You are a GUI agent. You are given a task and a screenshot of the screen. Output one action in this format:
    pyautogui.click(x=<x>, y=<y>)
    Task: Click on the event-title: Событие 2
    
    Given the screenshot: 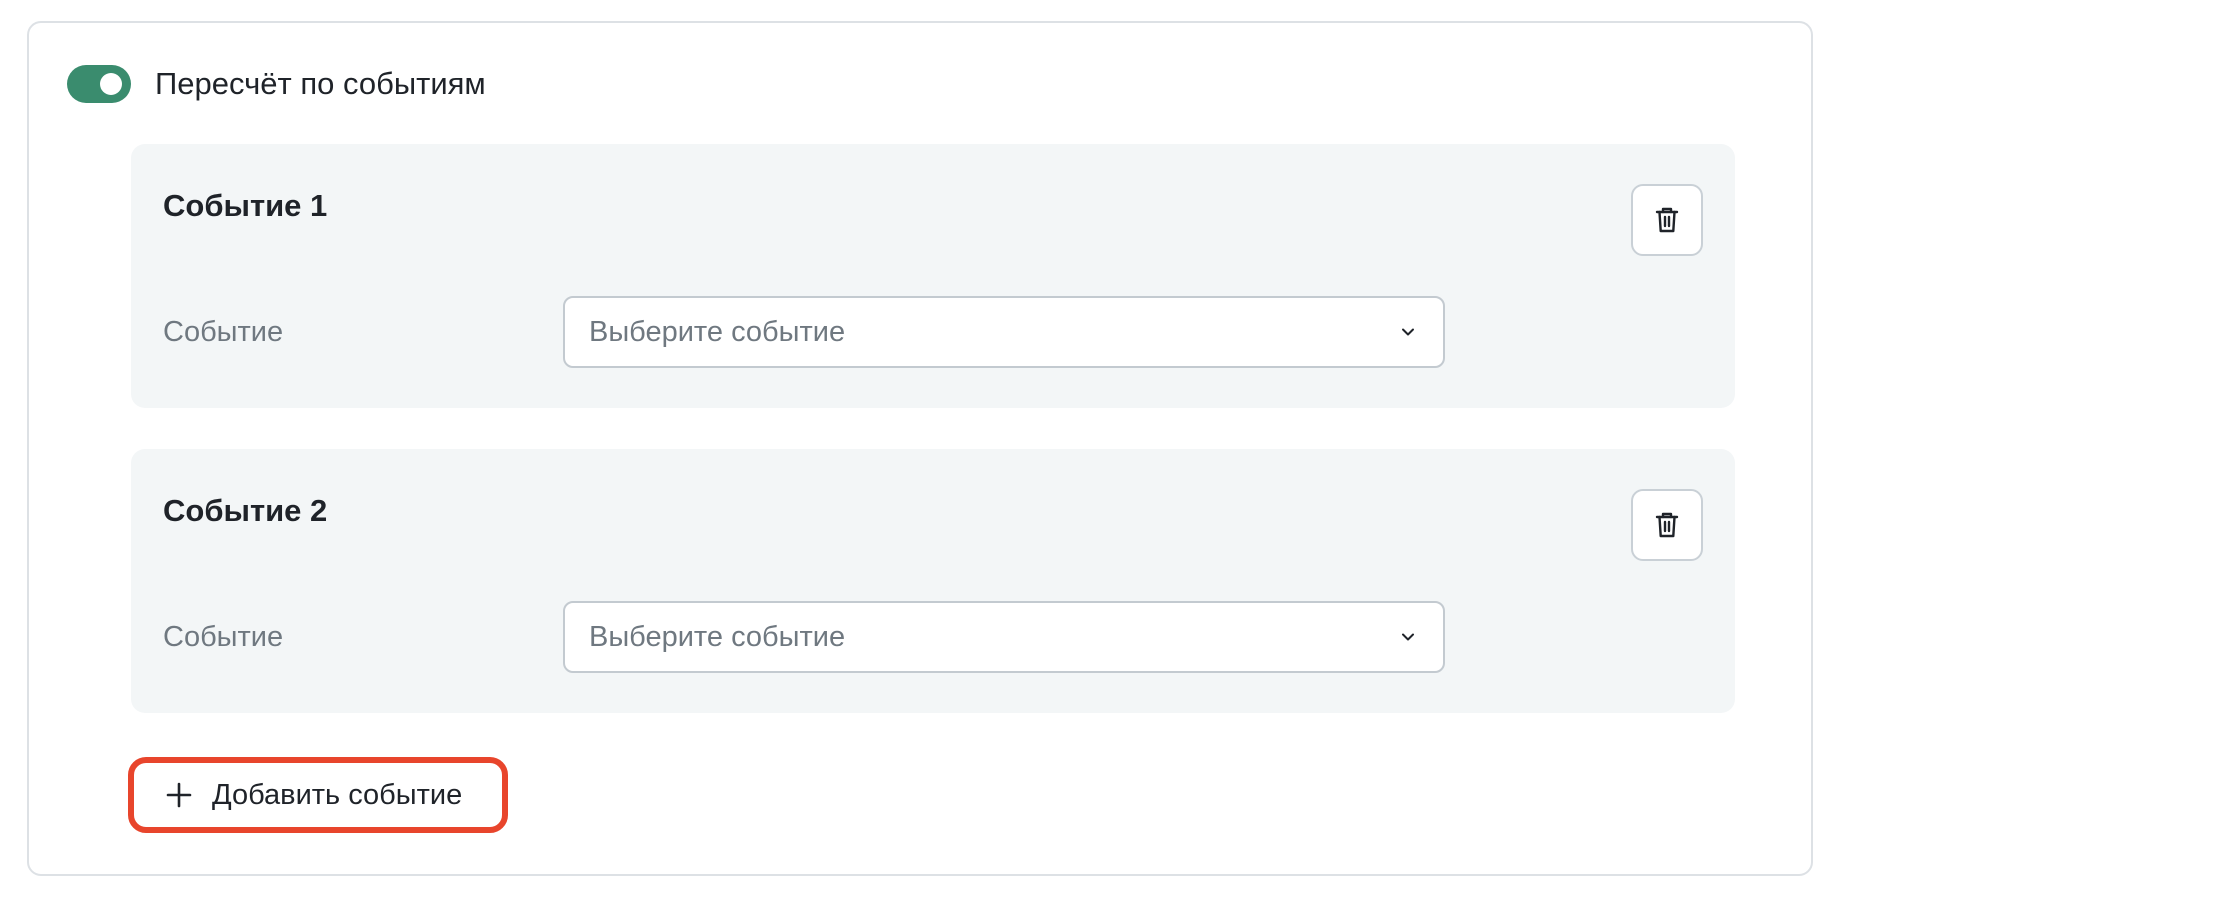 What is the action you would take?
    pyautogui.click(x=245, y=510)
    